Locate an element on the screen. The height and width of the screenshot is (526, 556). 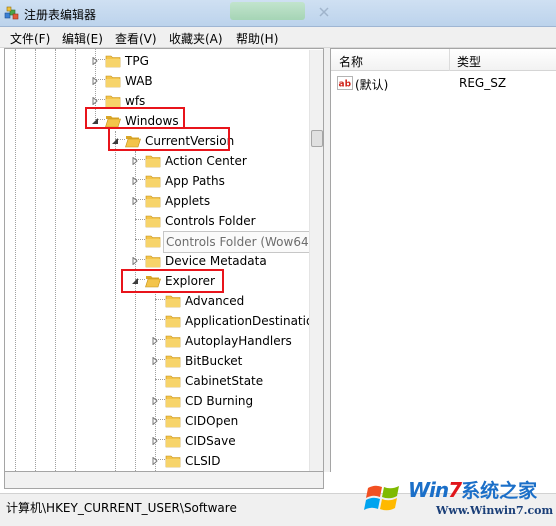
tree-node: CD Burning is located at coordinates (155, 401).